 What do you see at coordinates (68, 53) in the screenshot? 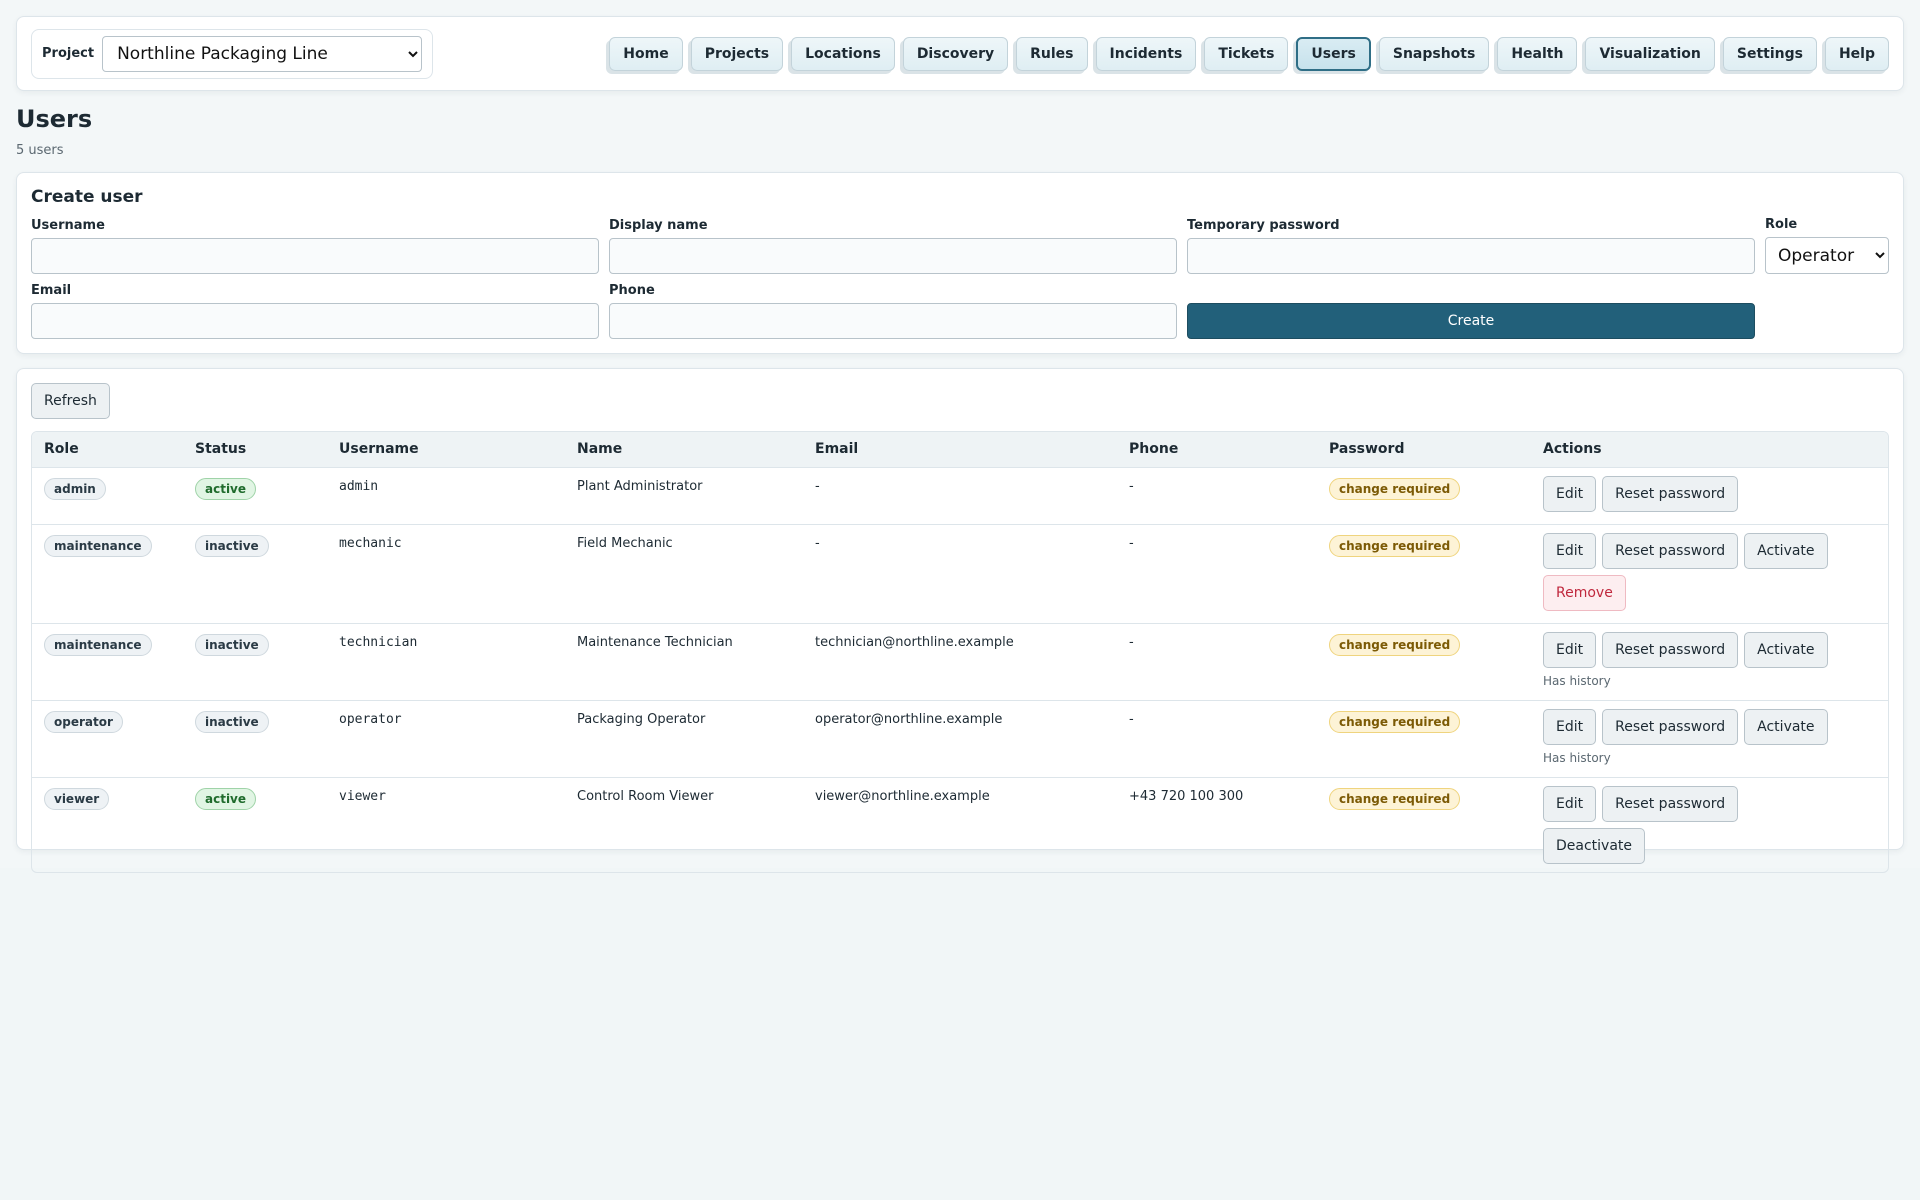
I see `project-label: Project` at bounding box center [68, 53].